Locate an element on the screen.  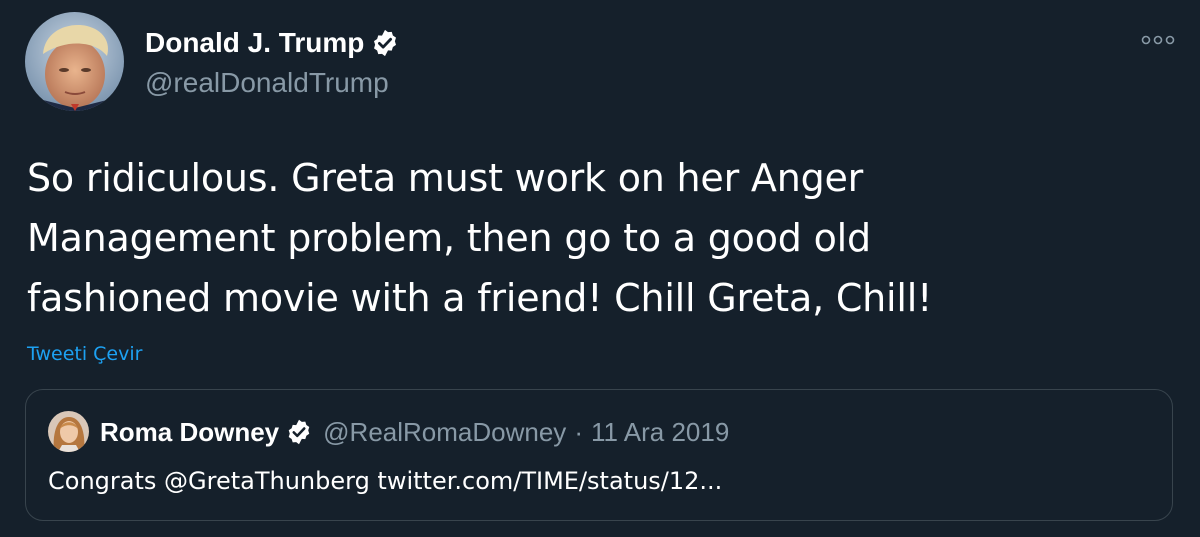
author-name-row: Donald J. Trump is located at coordinates (272, 43).